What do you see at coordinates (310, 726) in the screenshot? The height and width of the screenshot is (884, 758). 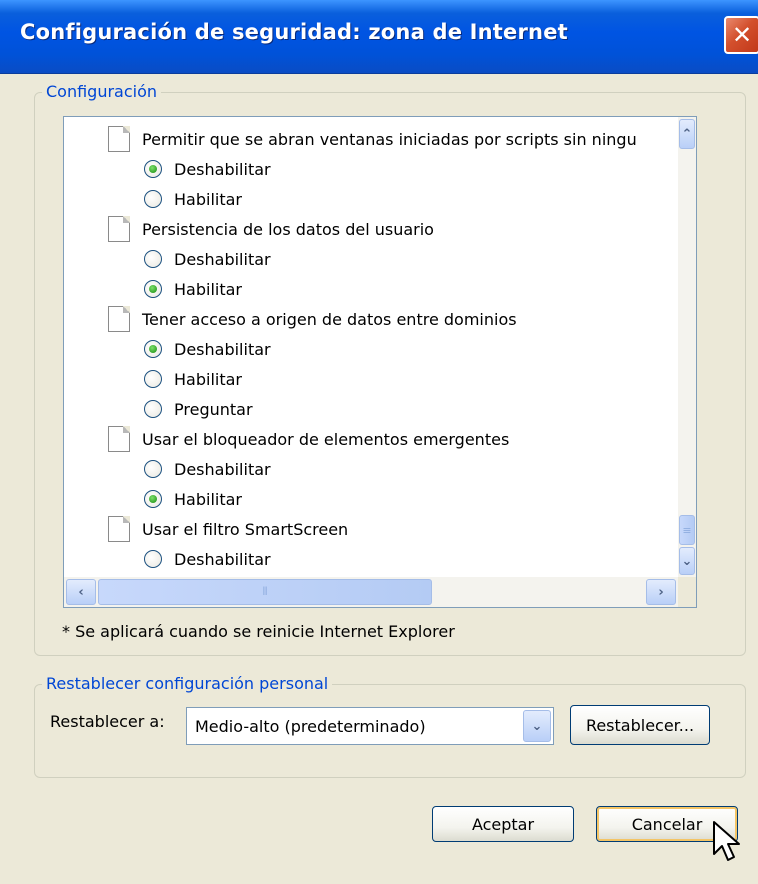 I see `reset-level-value: Medio-alto (predeterminado)` at bounding box center [310, 726].